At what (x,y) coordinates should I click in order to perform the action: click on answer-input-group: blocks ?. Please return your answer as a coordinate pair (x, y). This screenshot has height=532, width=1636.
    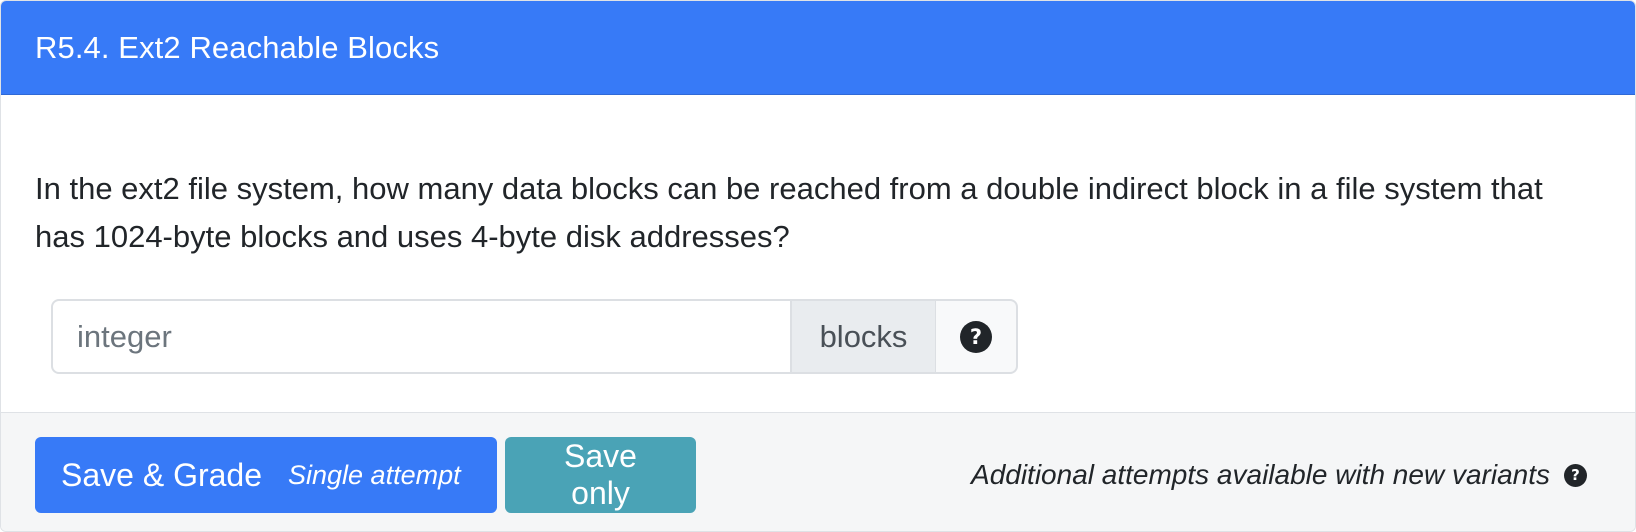
    Looking at the image, I should click on (534, 336).